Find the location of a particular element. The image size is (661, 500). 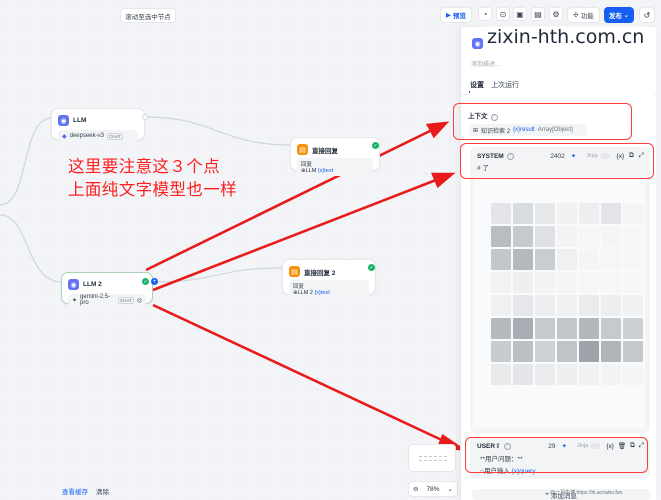

node-title: 直接回复 2 is located at coordinates (320, 273).